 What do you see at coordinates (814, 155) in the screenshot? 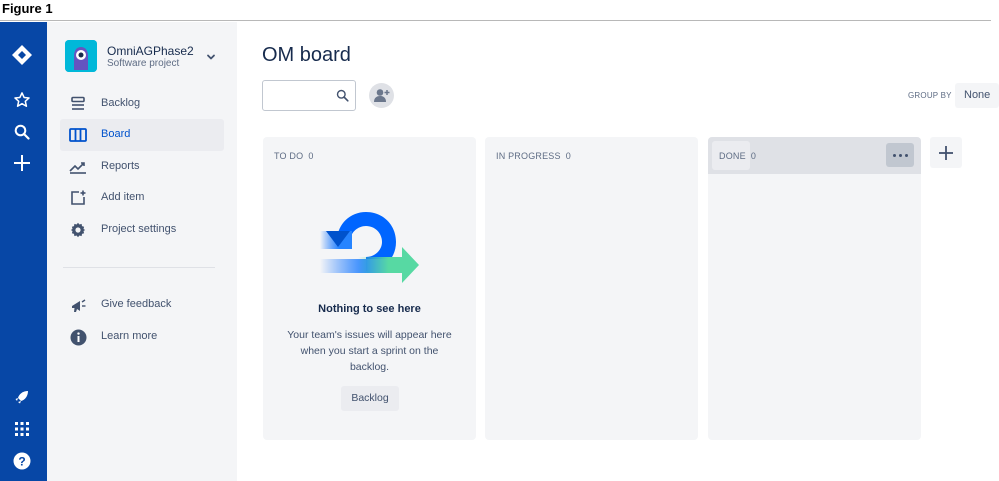
I see `column-header: DONE 0` at bounding box center [814, 155].